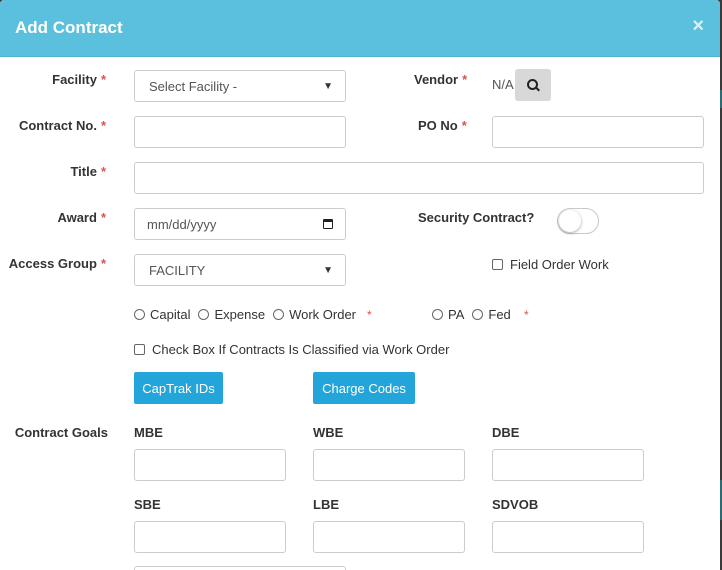 The image size is (722, 570). Describe the element at coordinates (170, 314) in the screenshot. I see `radio-capital-label: Capital` at that location.